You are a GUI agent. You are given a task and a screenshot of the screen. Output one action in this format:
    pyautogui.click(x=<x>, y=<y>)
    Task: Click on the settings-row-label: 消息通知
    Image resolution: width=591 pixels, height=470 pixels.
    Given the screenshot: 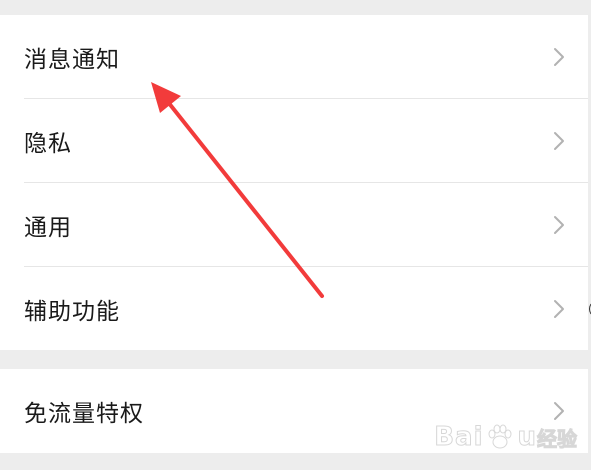 What is the action you would take?
    pyautogui.click(x=72, y=60)
    